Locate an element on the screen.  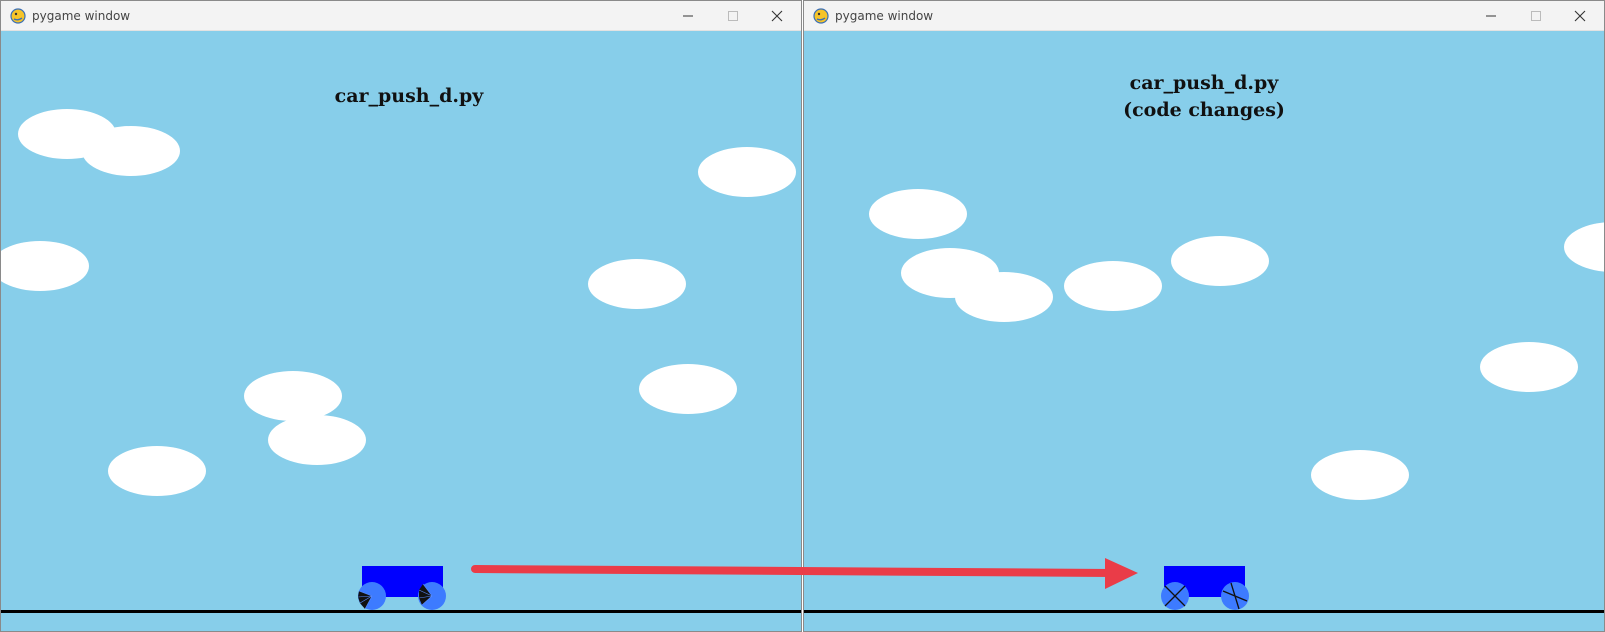
script-caption: car_push_d.py is located at coordinates (409, 96).